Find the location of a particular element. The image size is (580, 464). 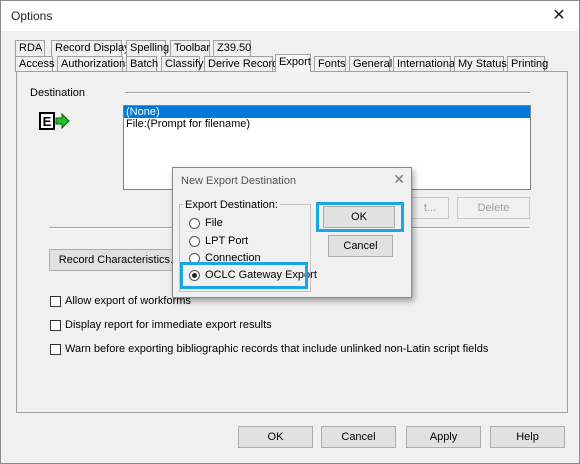

tab-classify: Classify is located at coordinates (182, 64).